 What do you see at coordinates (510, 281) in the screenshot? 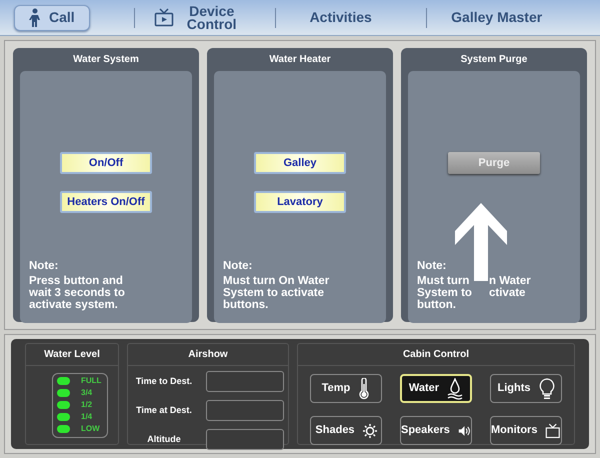
I see `note-text: n Water` at bounding box center [510, 281].